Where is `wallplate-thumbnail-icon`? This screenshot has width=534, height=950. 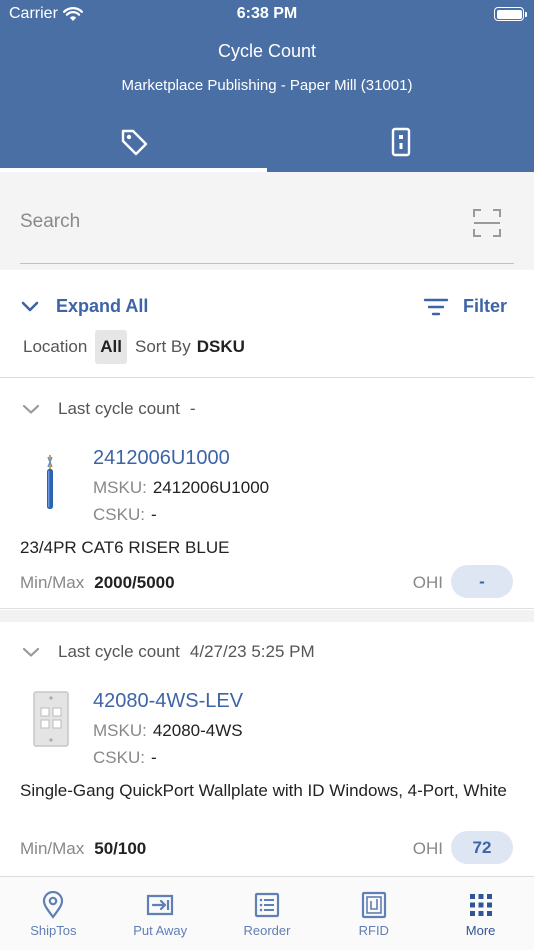 wallplate-thumbnail-icon is located at coordinates (51, 719).